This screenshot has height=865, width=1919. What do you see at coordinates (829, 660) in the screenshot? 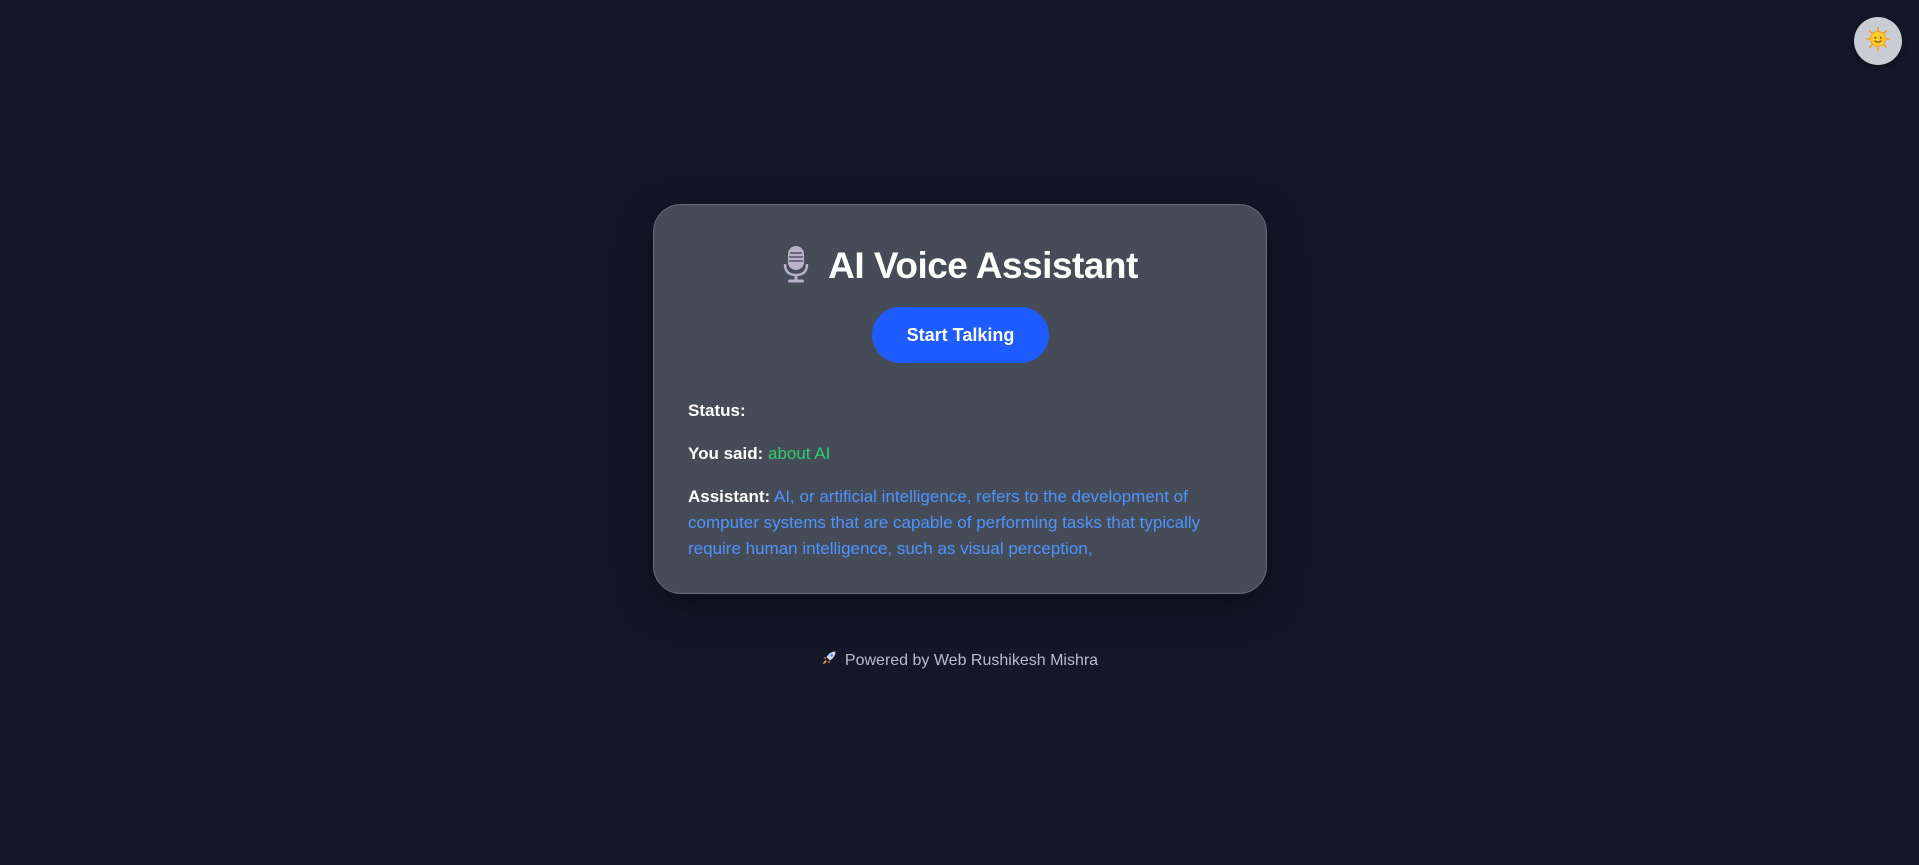
I see `rocket-icon` at bounding box center [829, 660].